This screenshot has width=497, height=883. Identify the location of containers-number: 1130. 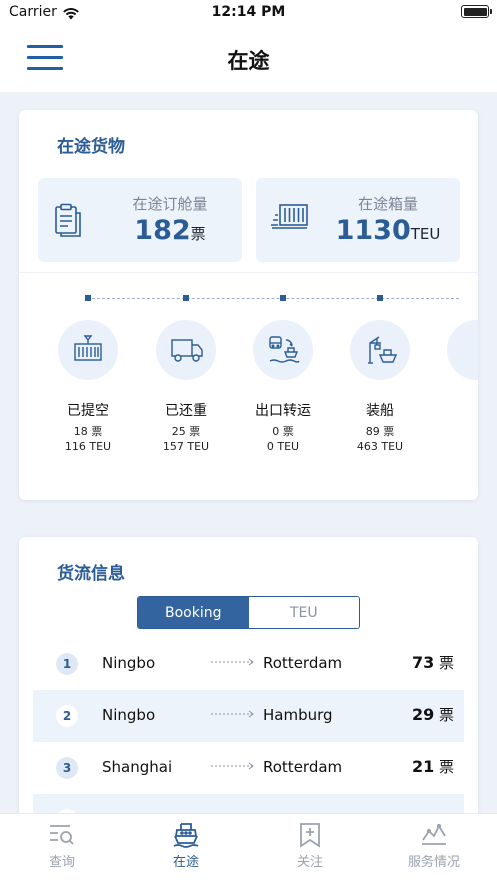
(373, 230).